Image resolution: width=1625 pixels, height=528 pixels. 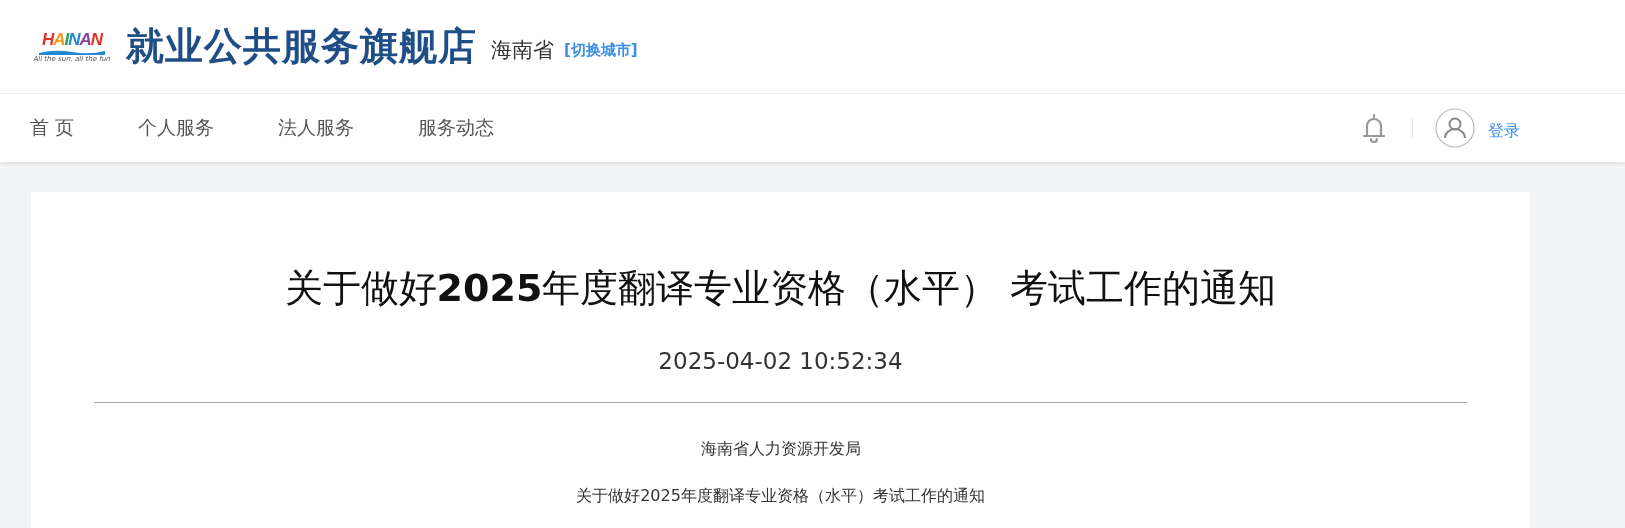 What do you see at coordinates (72, 39) in the screenshot?
I see `logo-wordmark: HAINAN` at bounding box center [72, 39].